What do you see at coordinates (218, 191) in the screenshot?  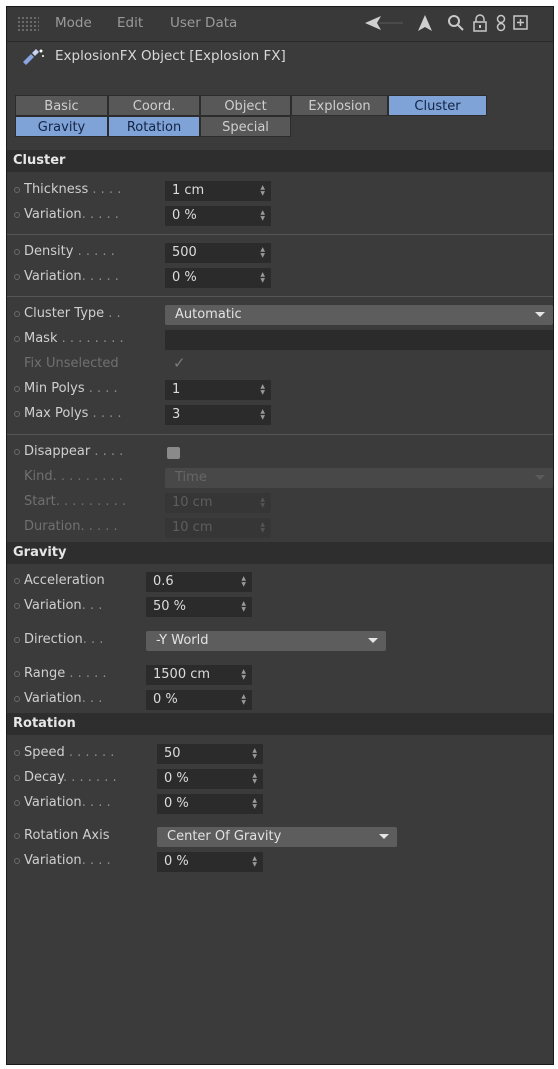 I see `thickness-field: 1 cm ▲ ▼` at bounding box center [218, 191].